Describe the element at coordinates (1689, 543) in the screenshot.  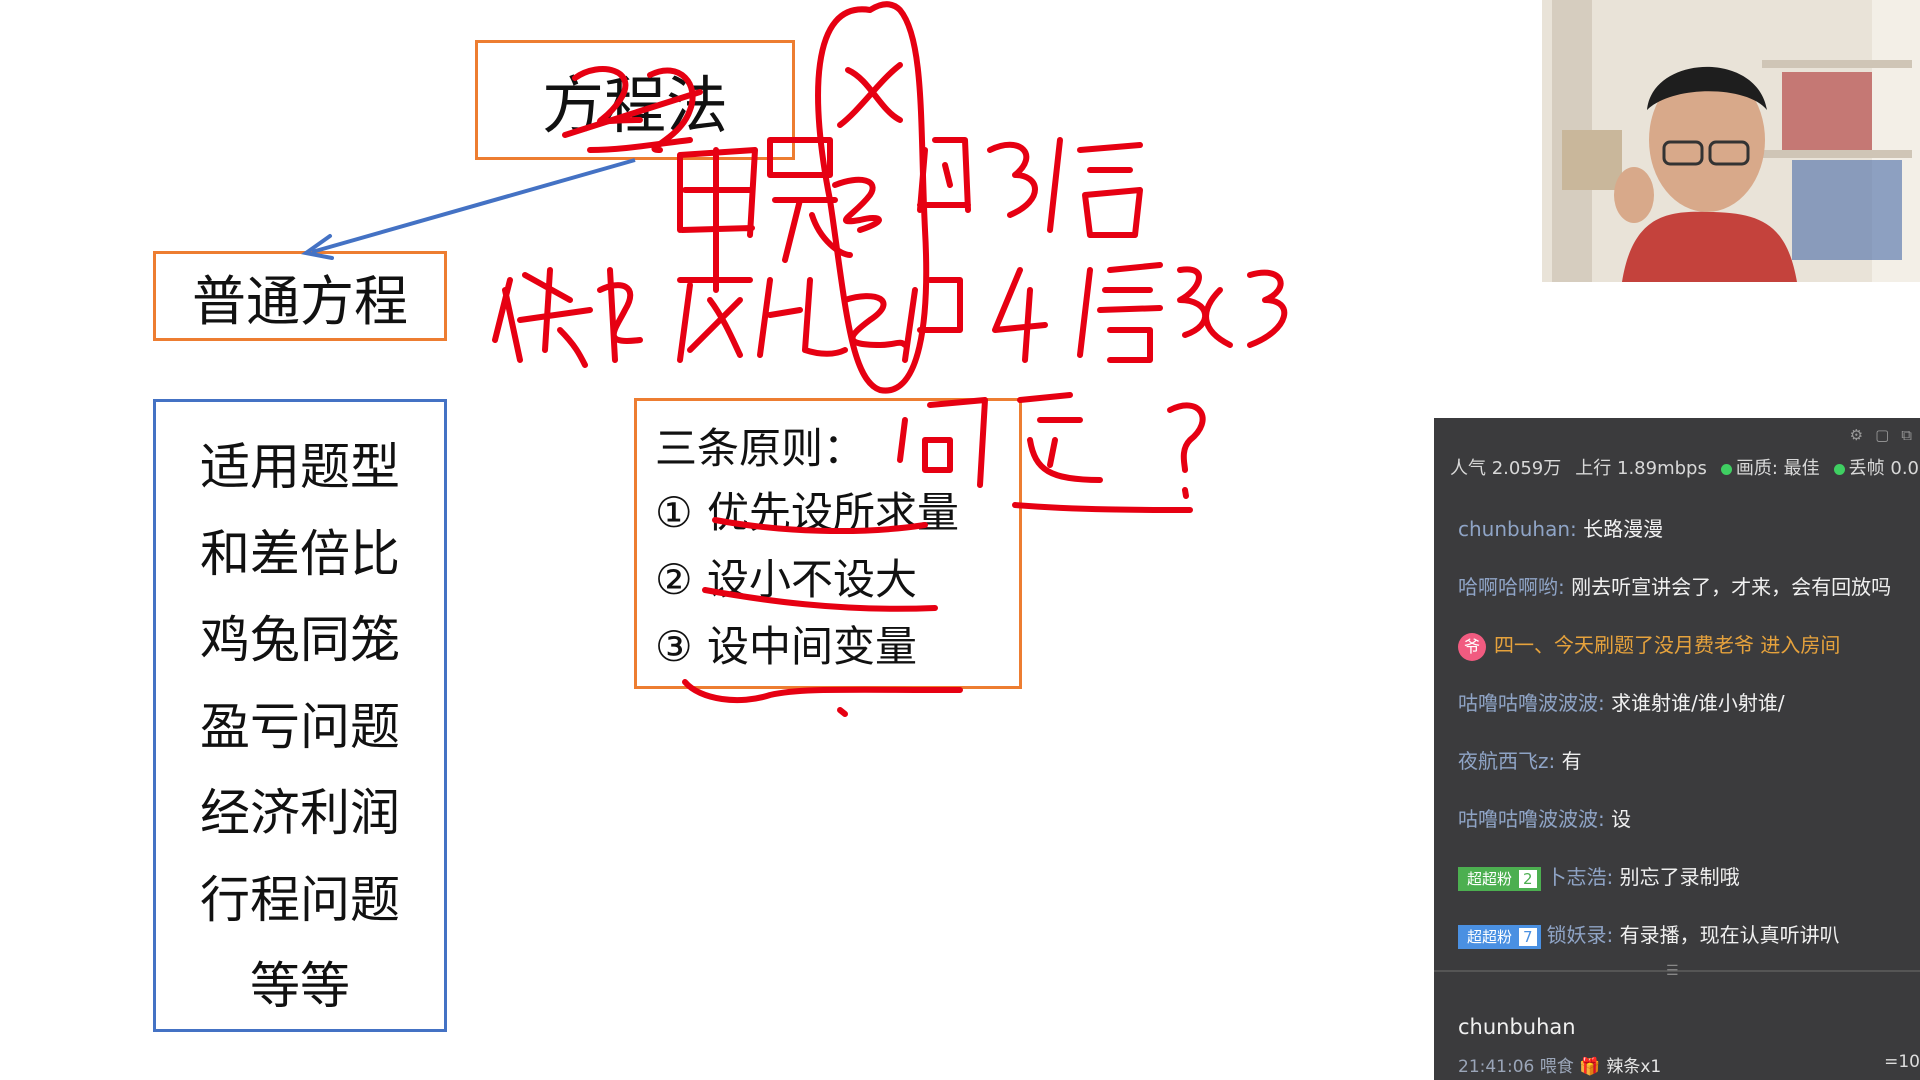
I see `chat-message: chunbuhan: 长路漫漫` at that location.